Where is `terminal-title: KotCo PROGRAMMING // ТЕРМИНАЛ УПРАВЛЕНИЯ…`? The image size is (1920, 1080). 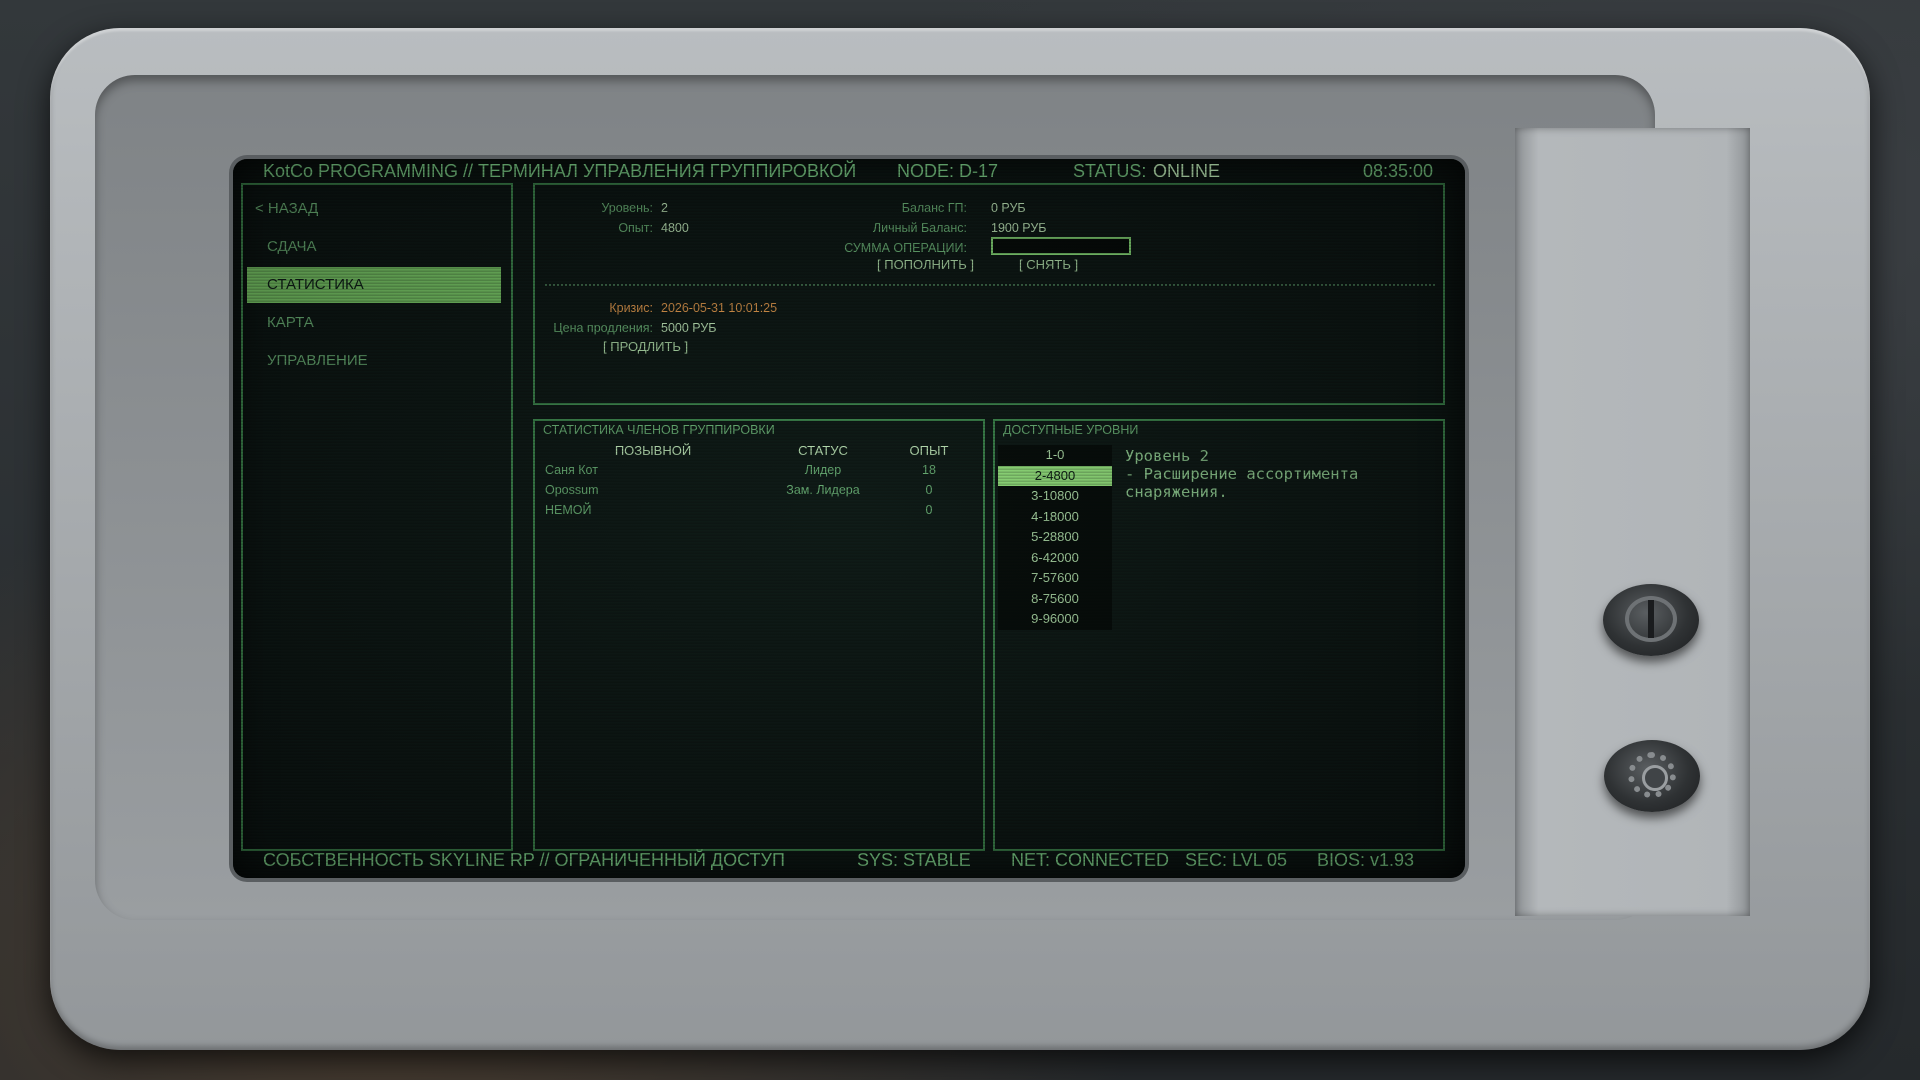
terminal-title: KotCo PROGRAMMING // ТЕРМИНАЛ УПРАВЛЕНИЯ… is located at coordinates (560, 171).